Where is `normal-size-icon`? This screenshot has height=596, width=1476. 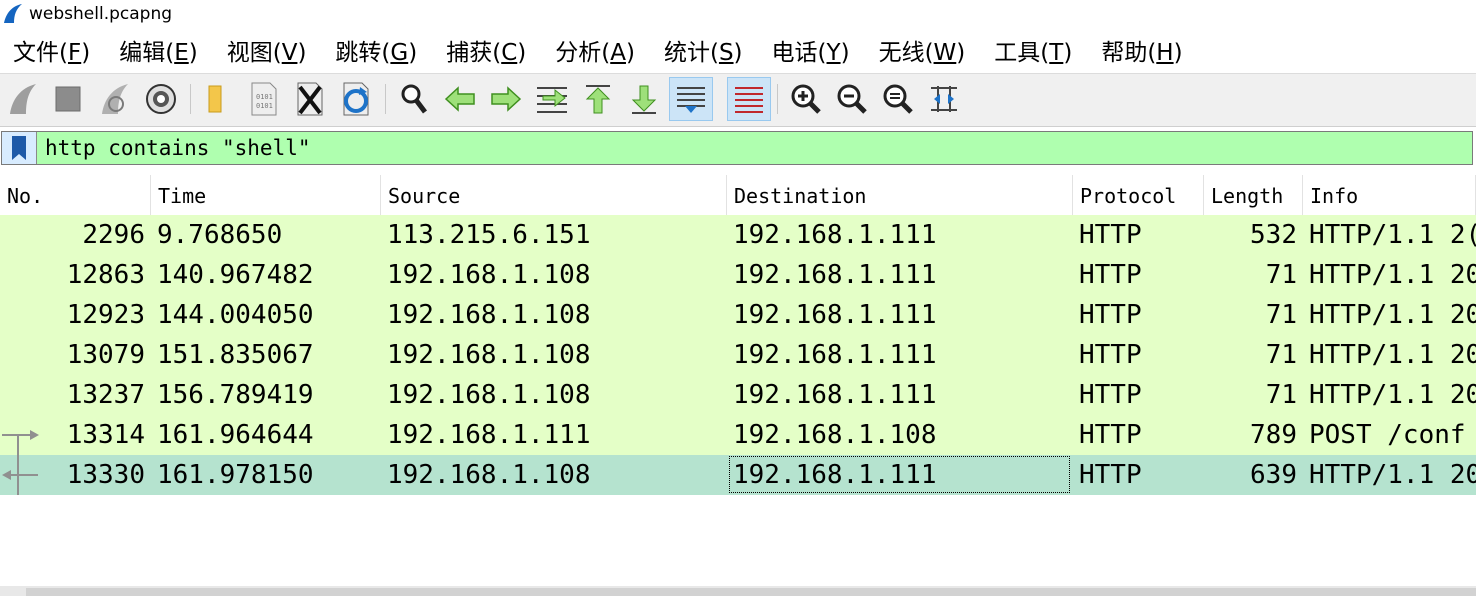
normal-size-icon is located at coordinates (898, 99).